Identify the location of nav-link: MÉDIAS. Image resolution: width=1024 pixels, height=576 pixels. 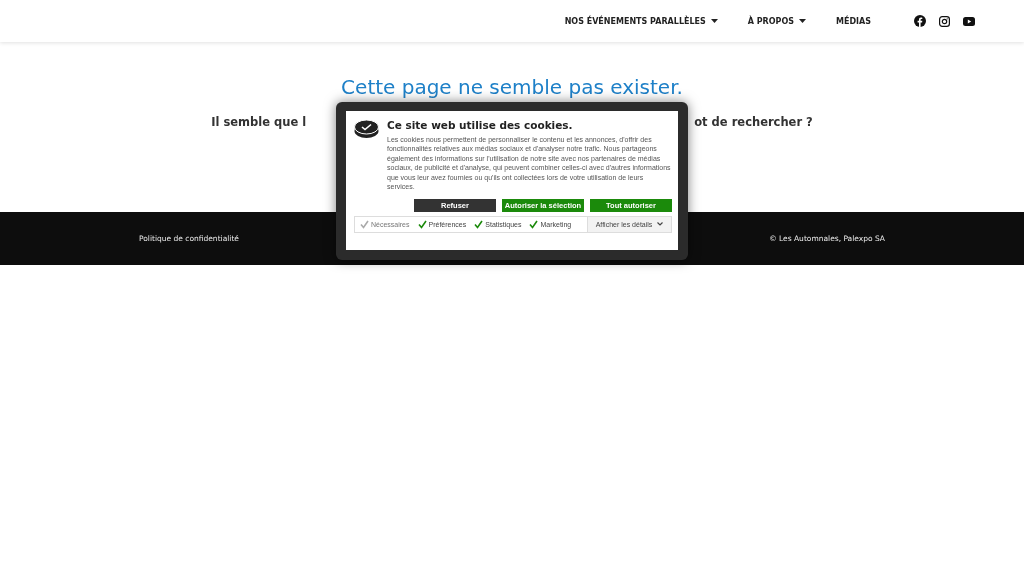
(853, 21).